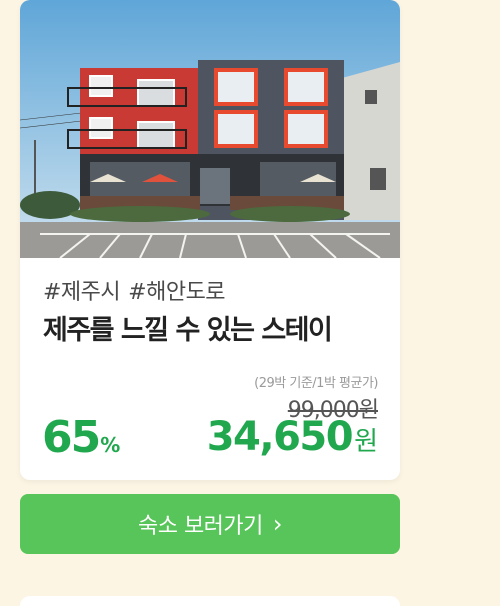  Describe the element at coordinates (110, 445) in the screenshot. I see `discount-unit: %` at that location.